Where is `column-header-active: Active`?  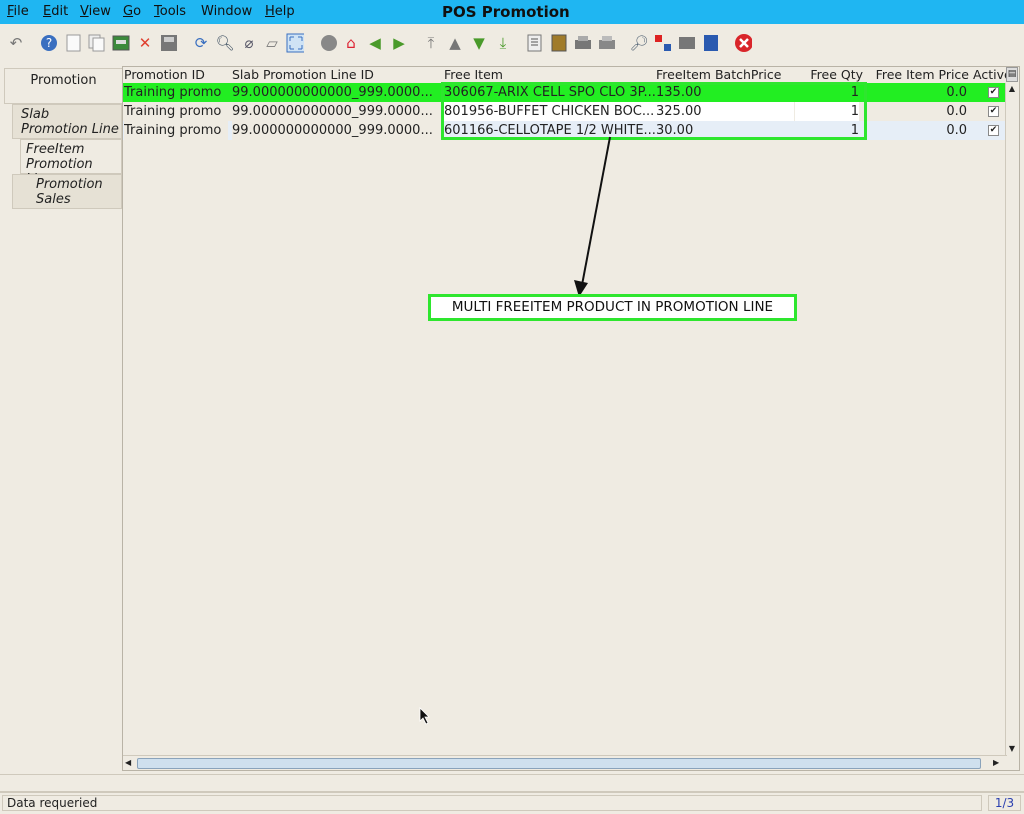
column-header-active: Active is located at coordinates (991, 75).